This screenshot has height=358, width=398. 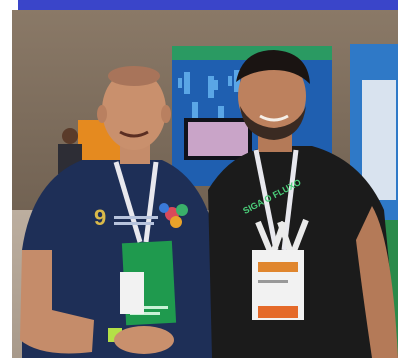 What do you see at coordinates (208, 5) in the screenshot?
I see `top-banner-strip` at bounding box center [208, 5].